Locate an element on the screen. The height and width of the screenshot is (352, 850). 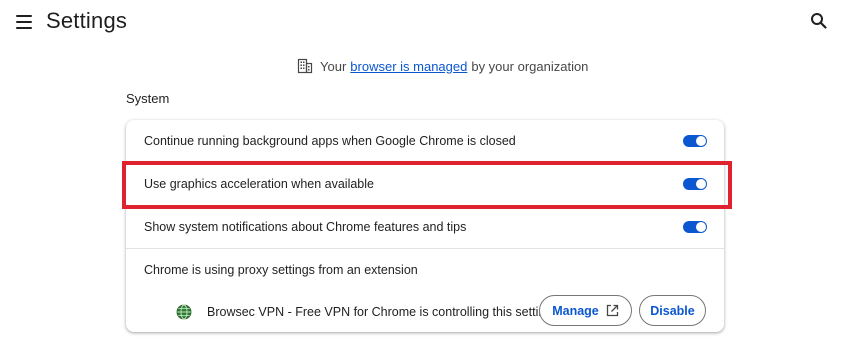
managed-suffix: by your organization is located at coordinates (530, 66).